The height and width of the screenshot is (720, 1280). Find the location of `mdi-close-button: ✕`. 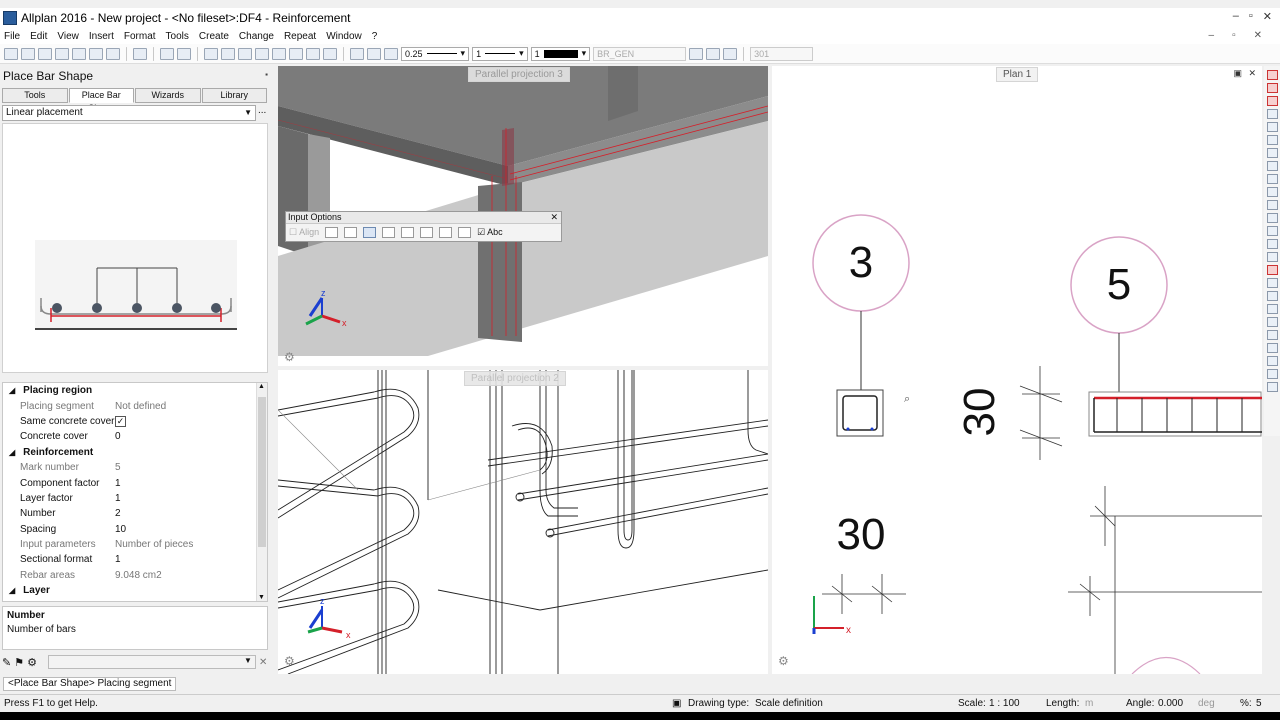

mdi-close-button: ✕ is located at coordinates (1258, 35).